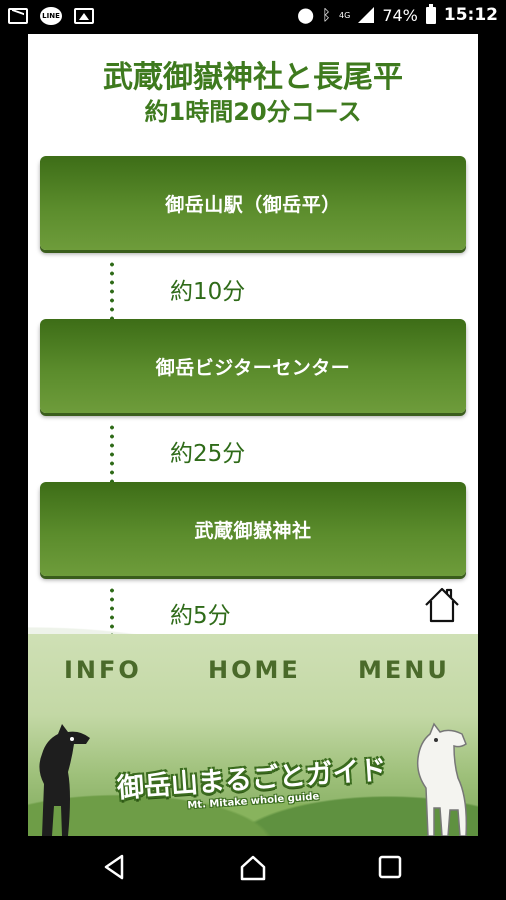  I want to click on image-icon, so click(84, 16).